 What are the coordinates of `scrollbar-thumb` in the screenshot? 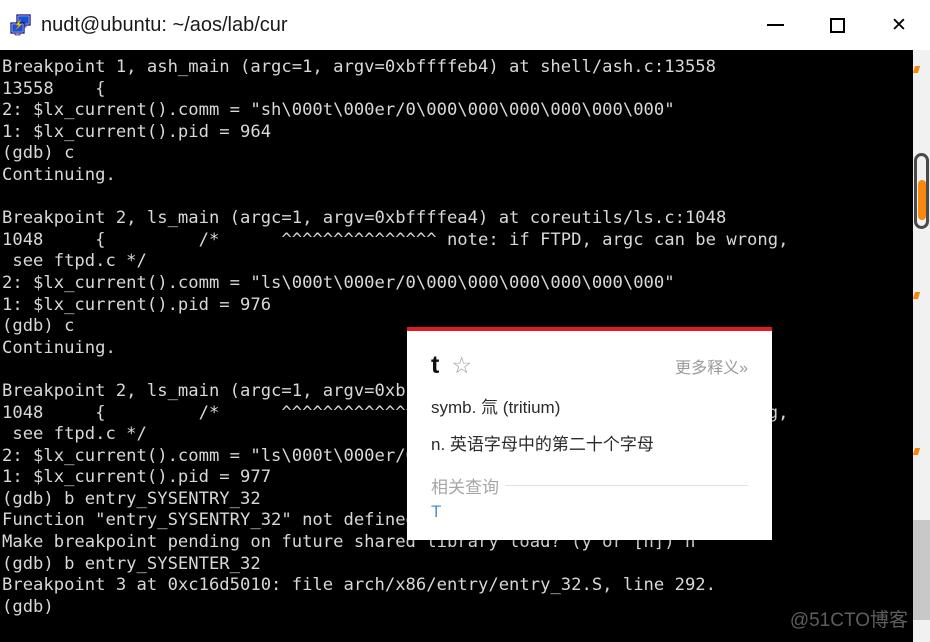 It's located at (922, 200).